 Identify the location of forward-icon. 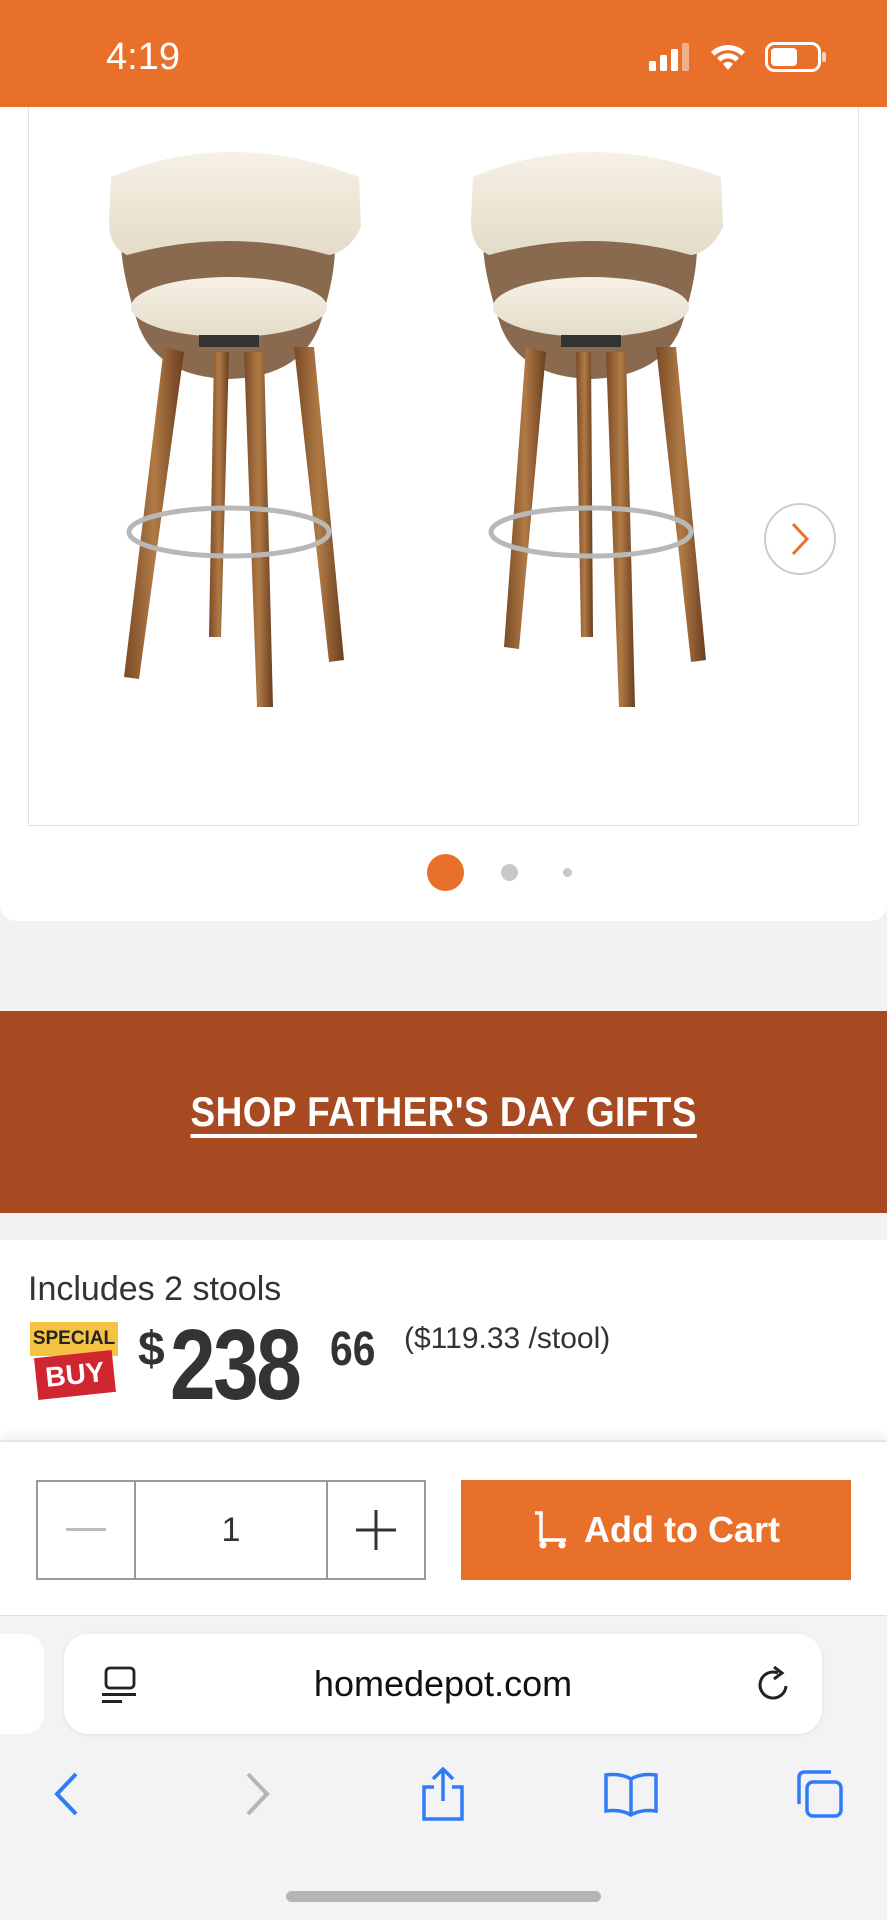
(258, 1794).